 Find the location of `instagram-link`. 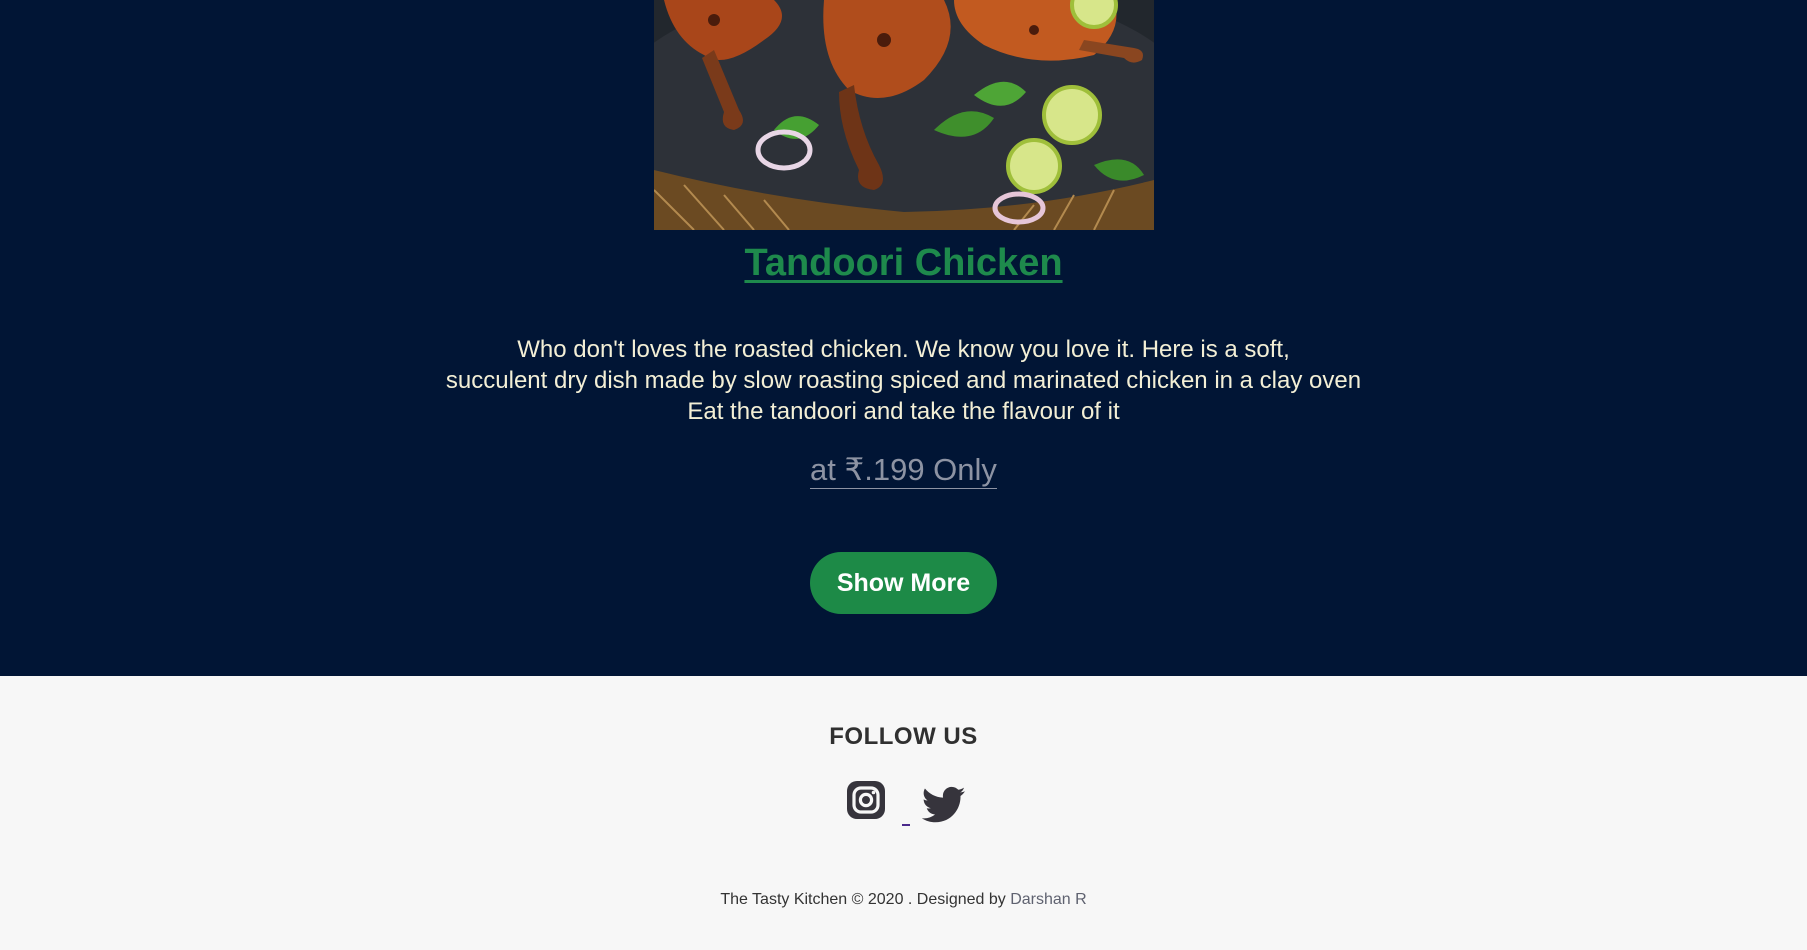

instagram-link is located at coordinates (866, 800).